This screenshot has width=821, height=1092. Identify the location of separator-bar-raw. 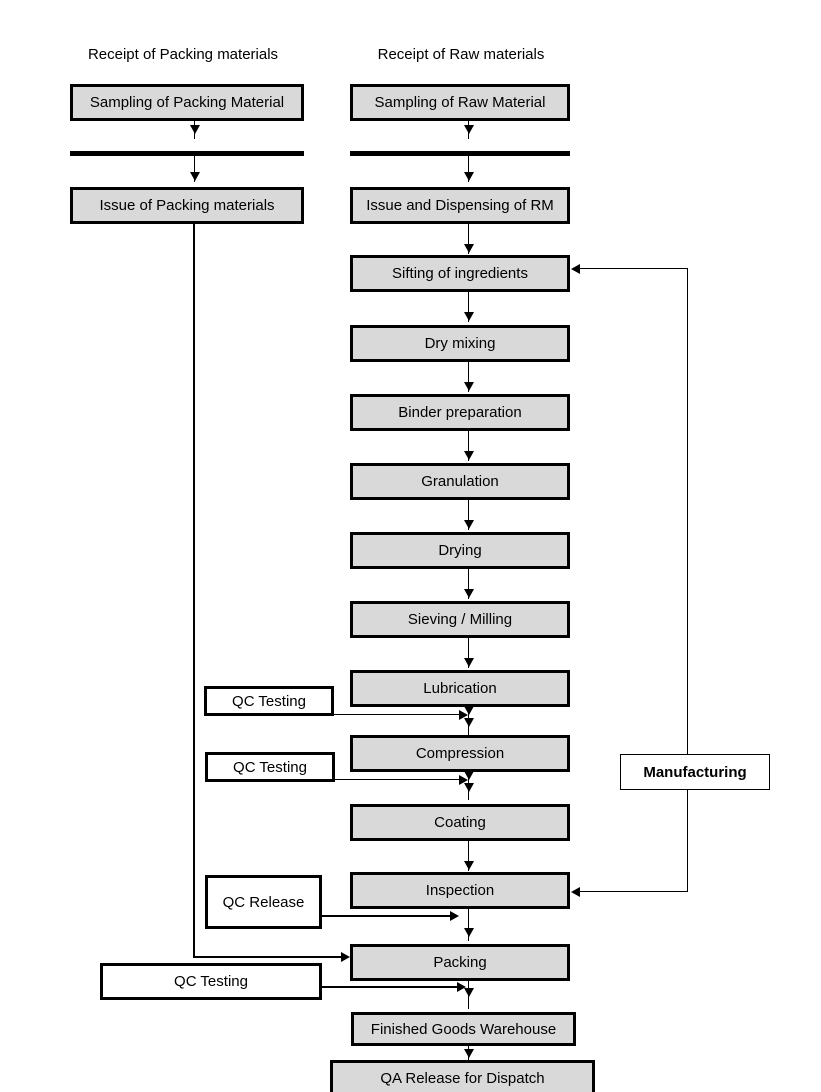
(460, 153).